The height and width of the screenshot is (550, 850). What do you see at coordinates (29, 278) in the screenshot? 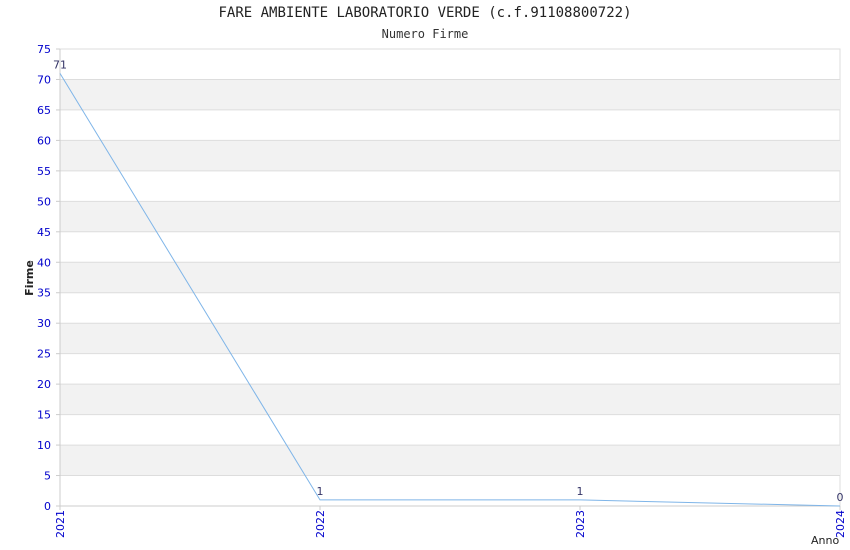
I see `y-axis-label: Firme` at bounding box center [29, 278].